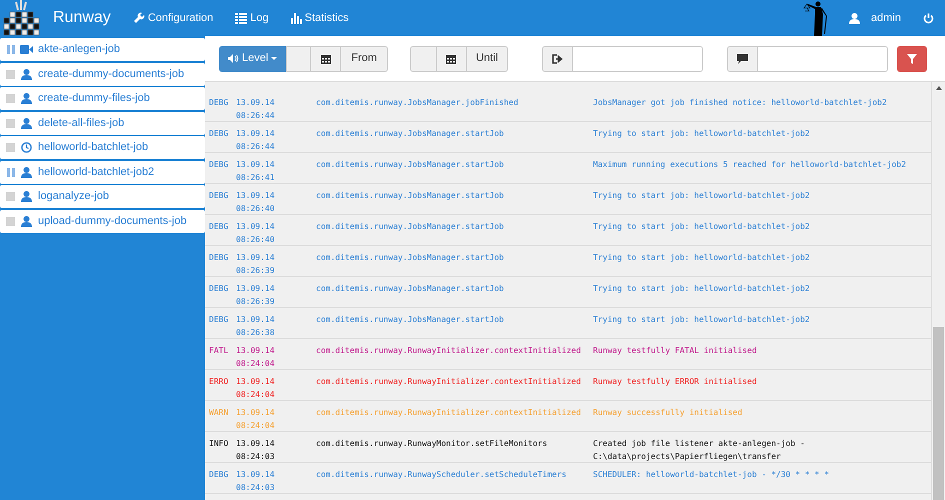 The image size is (945, 500). What do you see at coordinates (432, 444) in the screenshot?
I see `log-source: com.ditemis.runway.RunwayMonitor.setFileMonitors` at bounding box center [432, 444].